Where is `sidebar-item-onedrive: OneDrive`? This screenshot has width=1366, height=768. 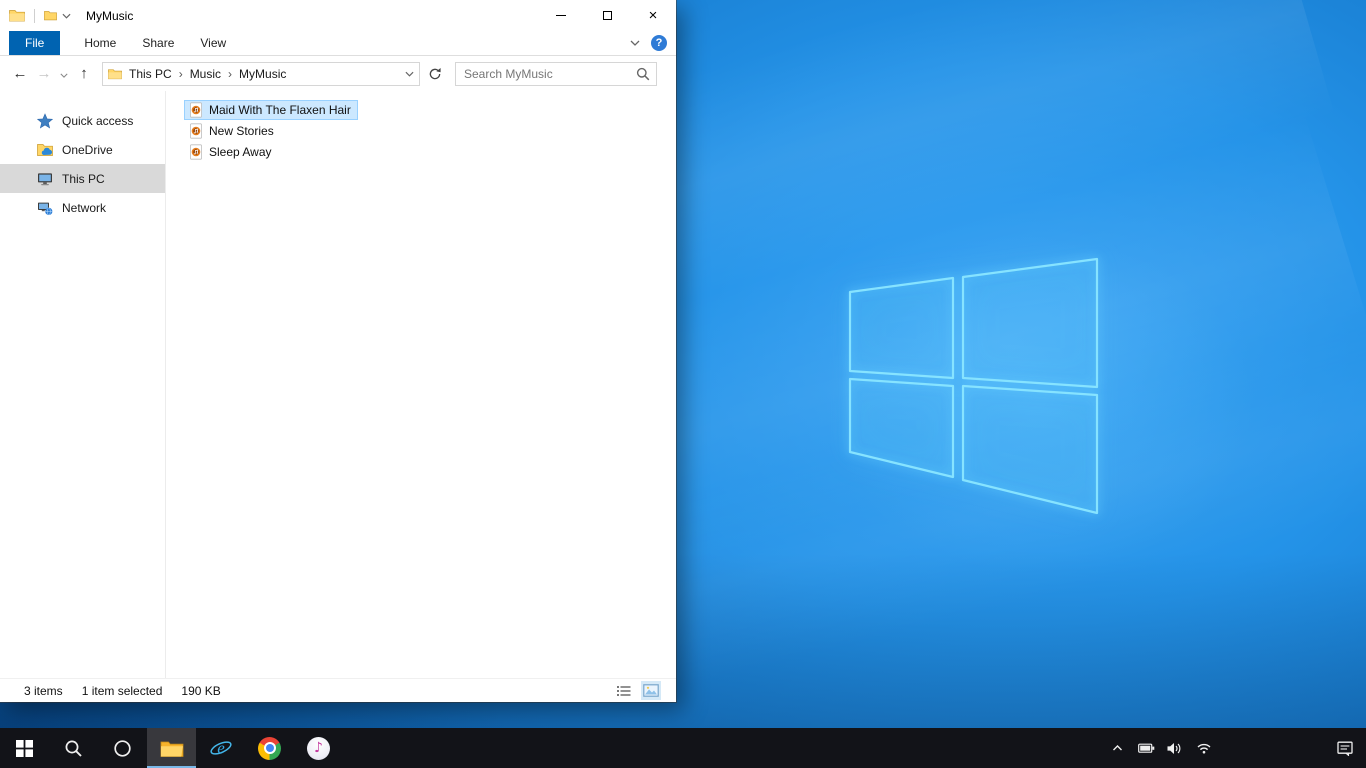
sidebar-item-onedrive: OneDrive is located at coordinates (82, 149).